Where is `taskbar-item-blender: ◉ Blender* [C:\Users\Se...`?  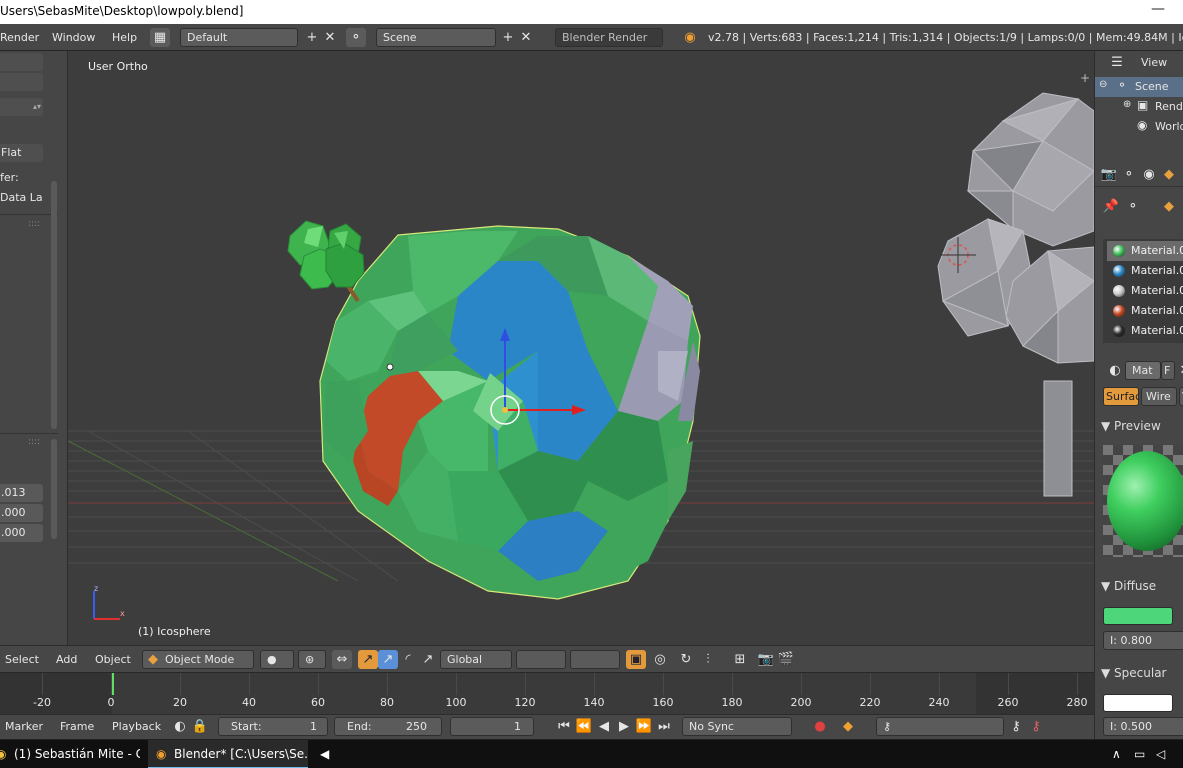
taskbar-item-blender: ◉ Blender* [C:\Users\Se... is located at coordinates (228, 754).